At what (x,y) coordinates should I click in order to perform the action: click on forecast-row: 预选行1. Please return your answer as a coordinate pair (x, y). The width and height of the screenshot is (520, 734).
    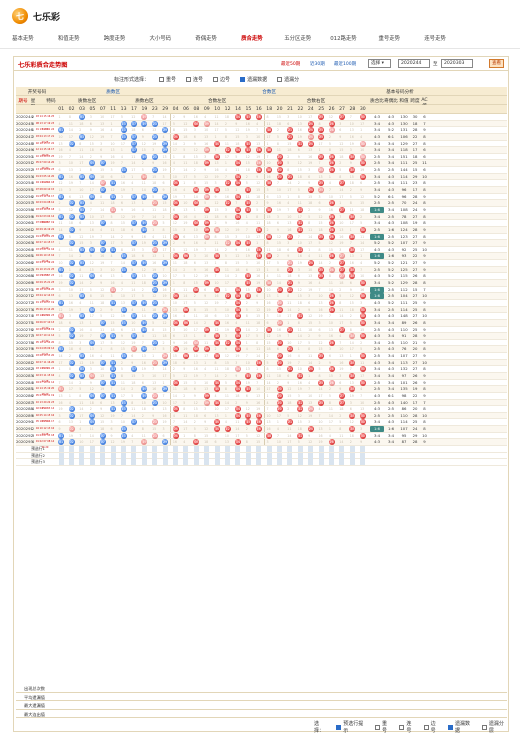
    Looking at the image, I should click on (261, 449).